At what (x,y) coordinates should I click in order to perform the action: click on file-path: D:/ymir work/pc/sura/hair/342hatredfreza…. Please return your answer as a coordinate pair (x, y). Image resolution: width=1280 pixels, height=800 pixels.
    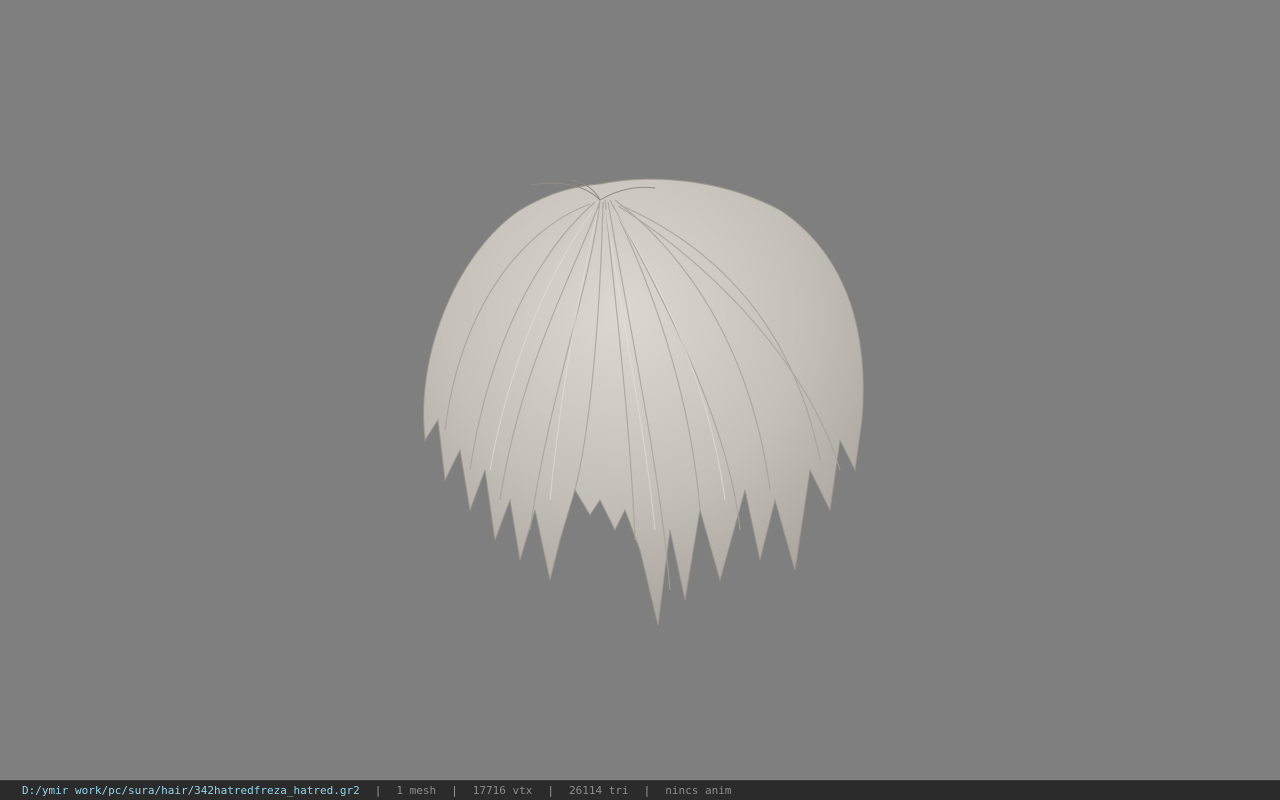
    Looking at the image, I should click on (191, 790).